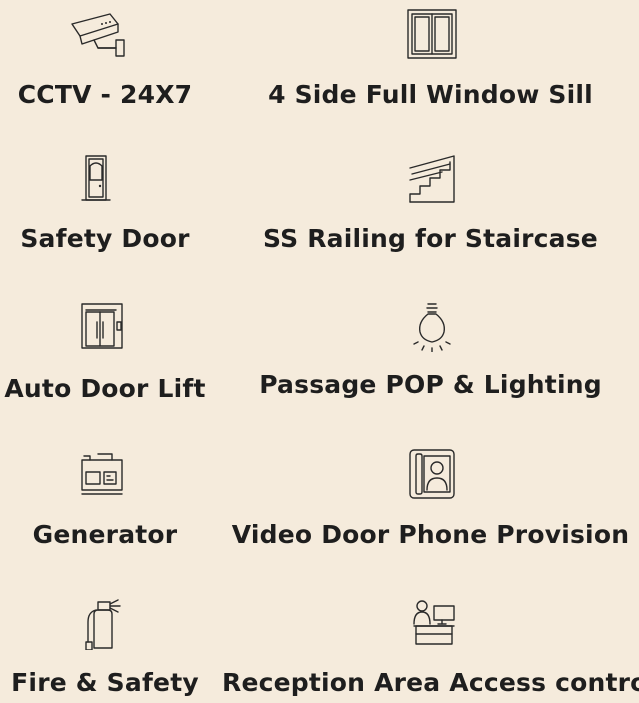 This screenshot has width=639, height=703. Describe the element at coordinates (434, 622) in the screenshot. I see `reception-desk-icon` at that location.